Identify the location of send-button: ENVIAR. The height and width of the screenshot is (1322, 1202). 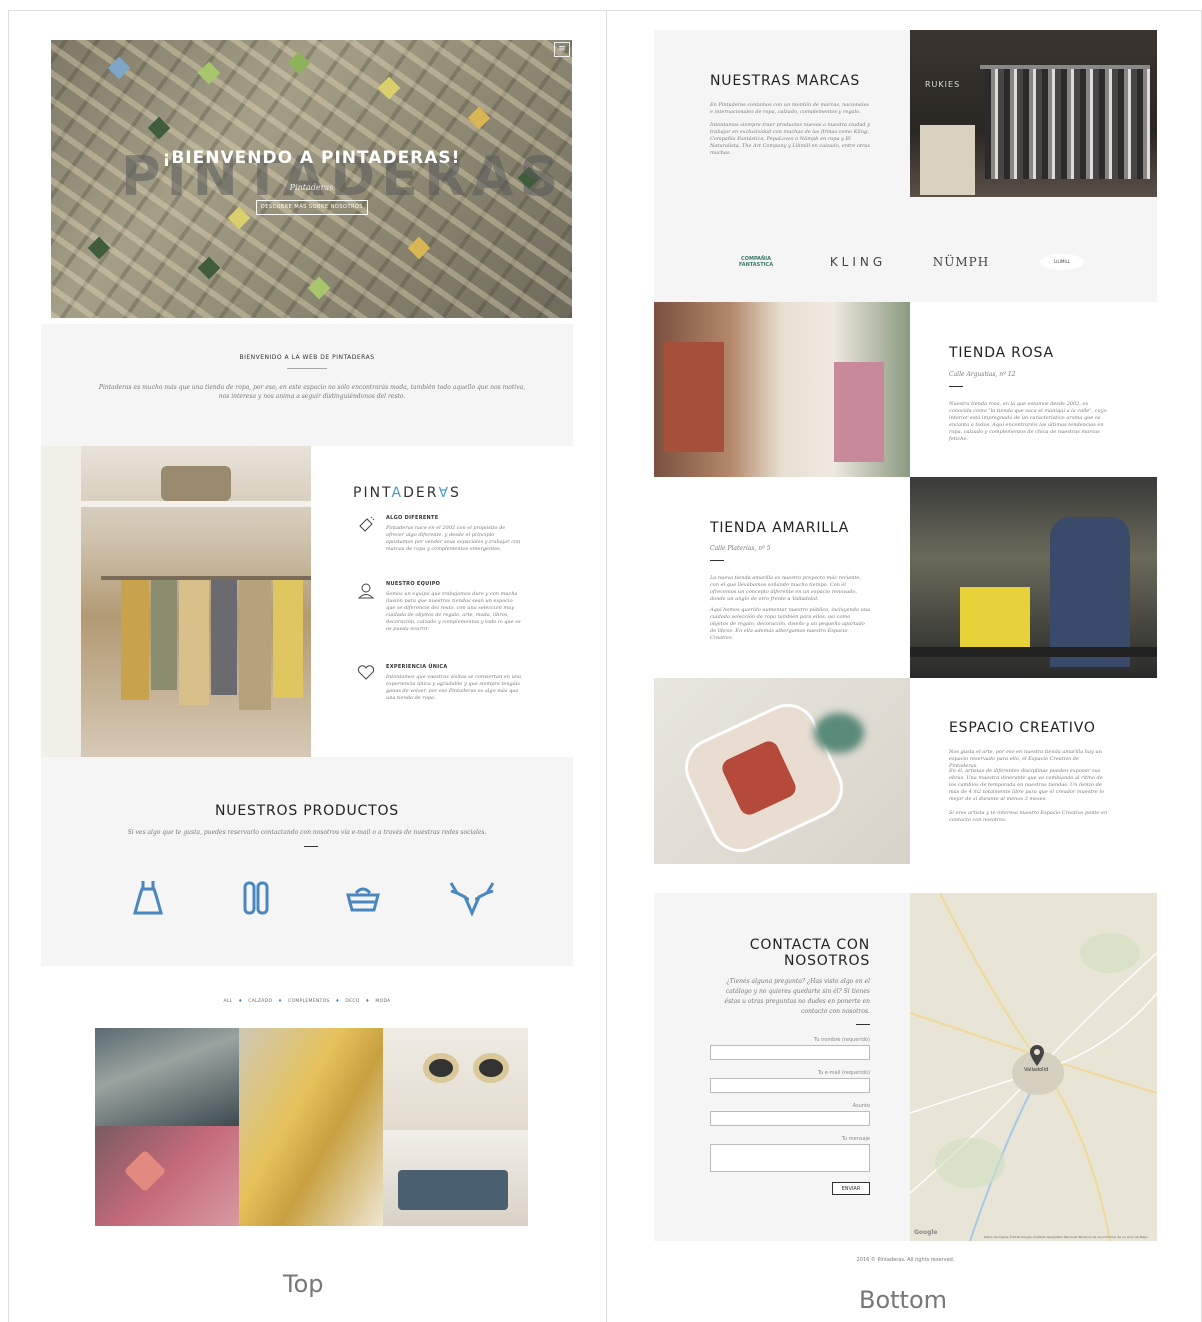
(851, 1188).